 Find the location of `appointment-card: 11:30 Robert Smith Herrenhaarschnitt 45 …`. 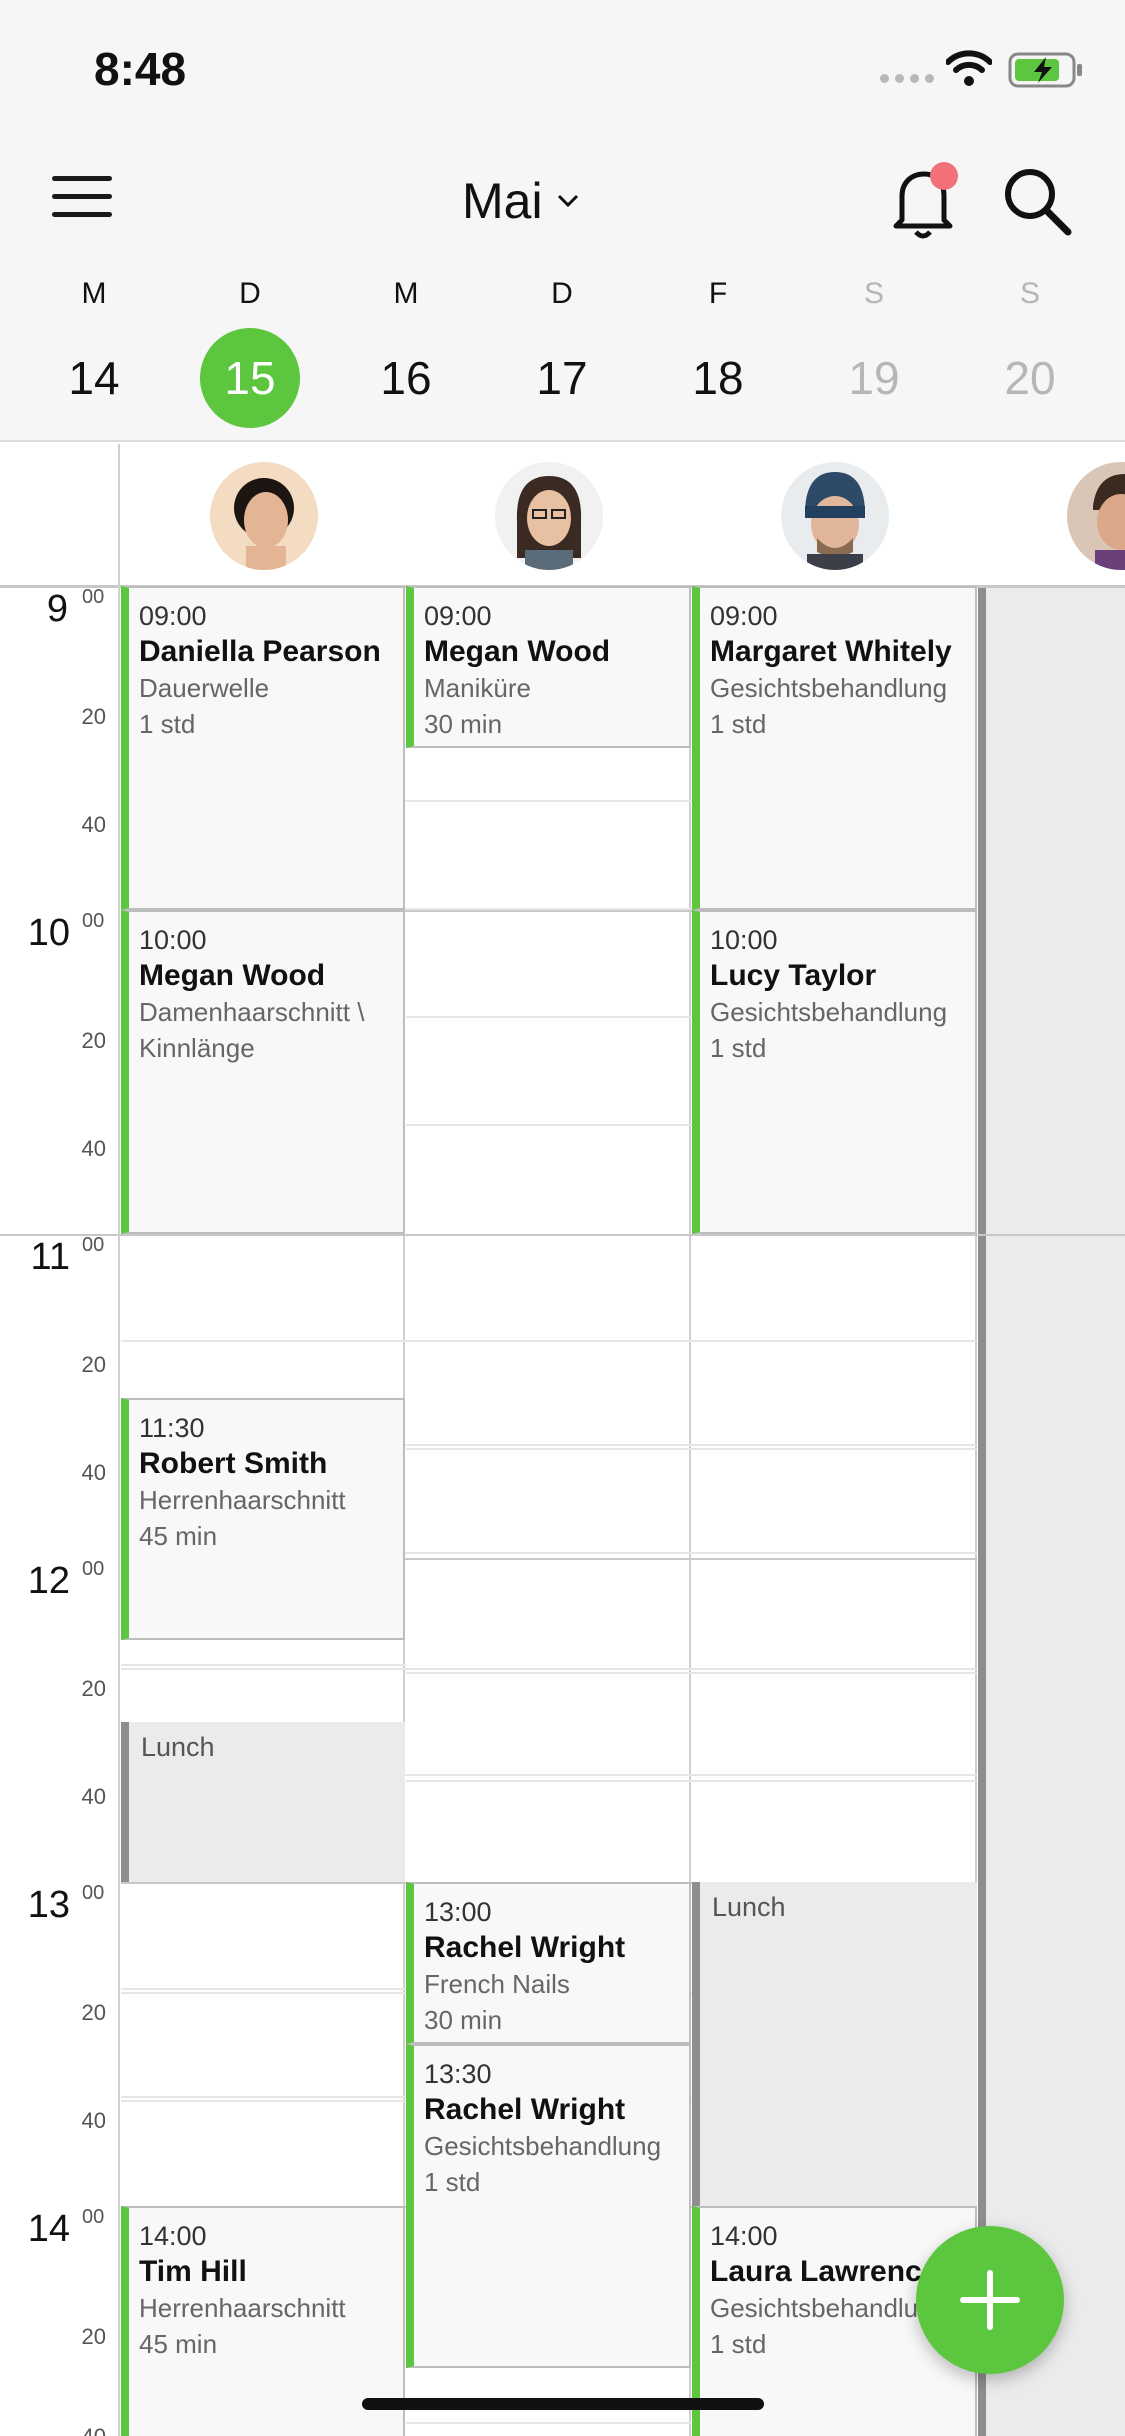

appointment-card: 11:30 Robert Smith Herrenhaarschnitt 45 … is located at coordinates (263, 1519).